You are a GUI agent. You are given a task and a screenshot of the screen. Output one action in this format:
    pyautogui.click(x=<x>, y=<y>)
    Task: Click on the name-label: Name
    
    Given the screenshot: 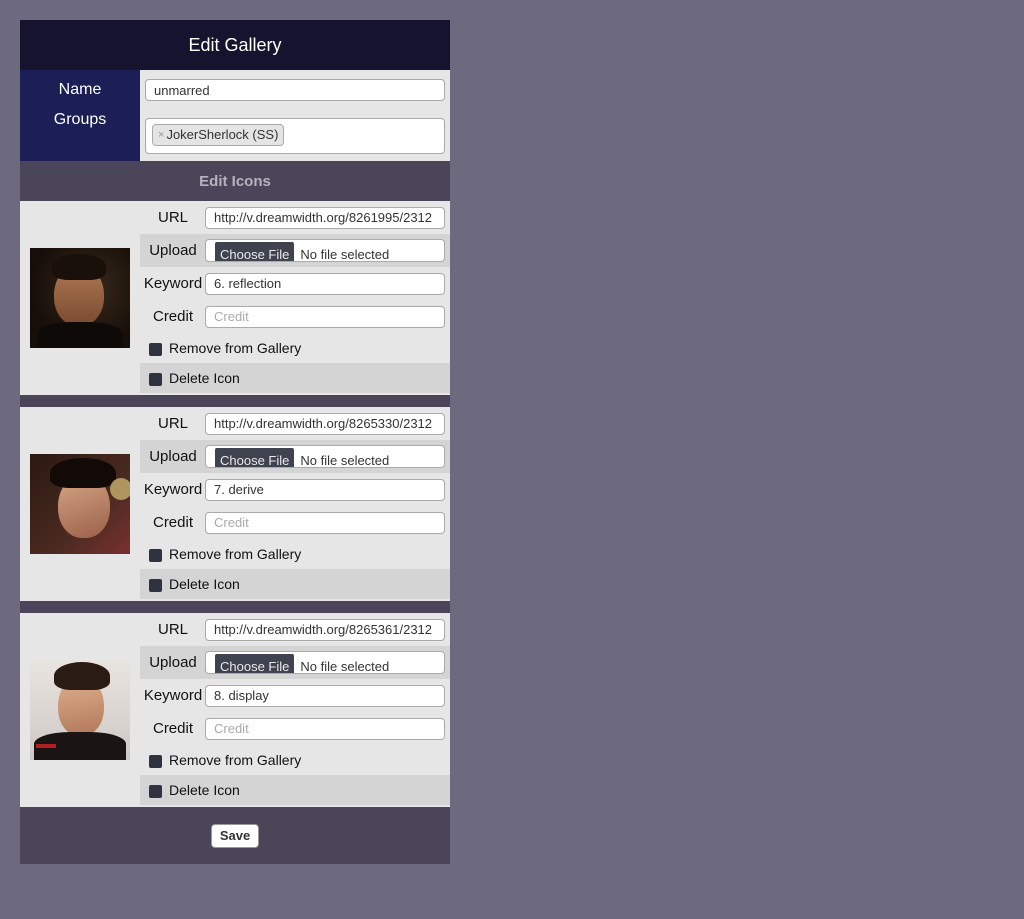 What is the action you would take?
    pyautogui.click(x=80, y=90)
    